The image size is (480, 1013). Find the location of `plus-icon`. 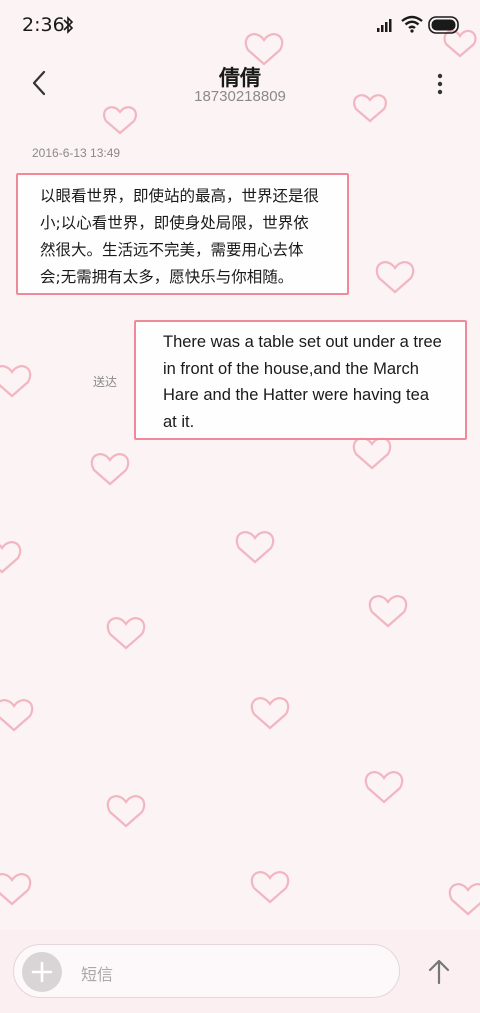

plus-icon is located at coordinates (42, 972).